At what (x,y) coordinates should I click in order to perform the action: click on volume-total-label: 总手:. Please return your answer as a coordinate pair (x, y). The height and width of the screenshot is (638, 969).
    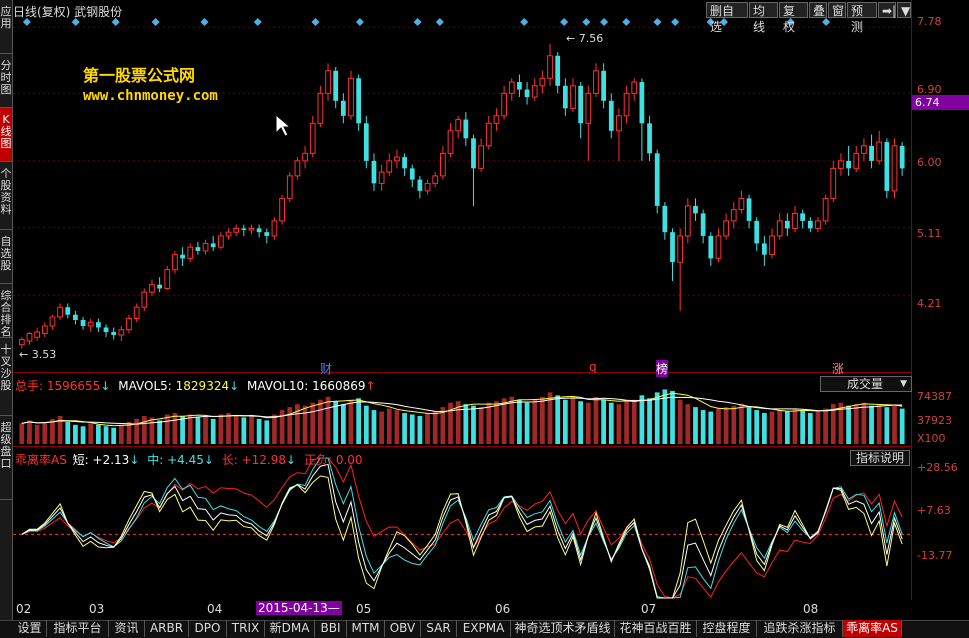
    Looking at the image, I should click on (29, 386).